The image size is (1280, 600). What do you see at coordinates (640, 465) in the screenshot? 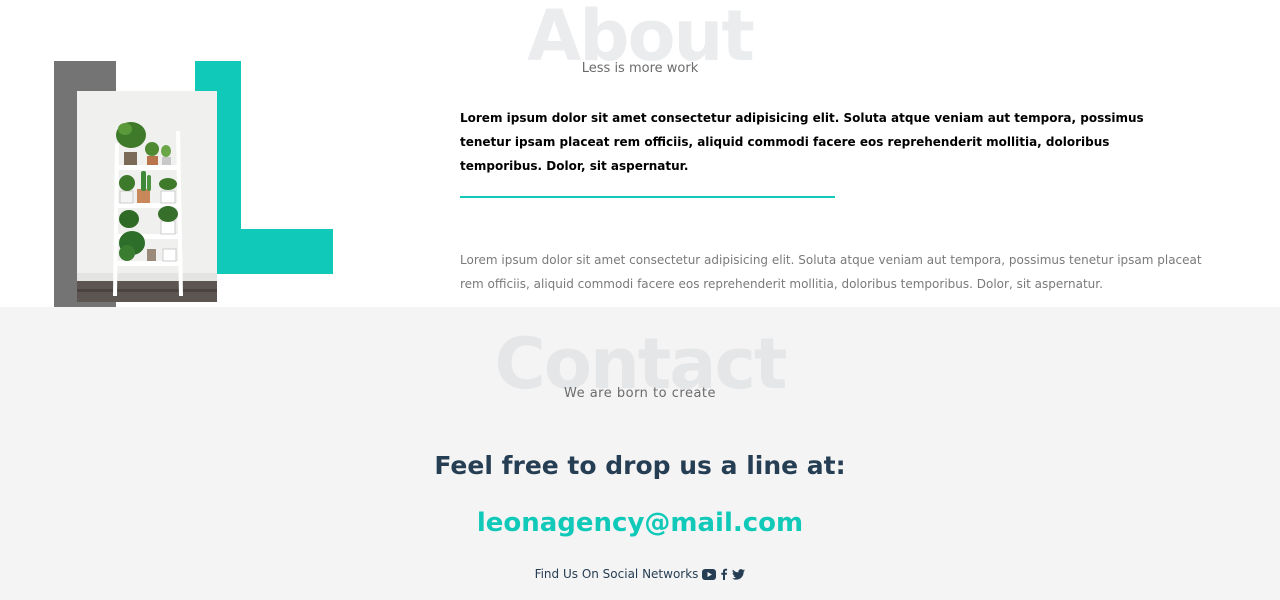
I see `contact-heading: Feel free to drop us a line at:` at bounding box center [640, 465].